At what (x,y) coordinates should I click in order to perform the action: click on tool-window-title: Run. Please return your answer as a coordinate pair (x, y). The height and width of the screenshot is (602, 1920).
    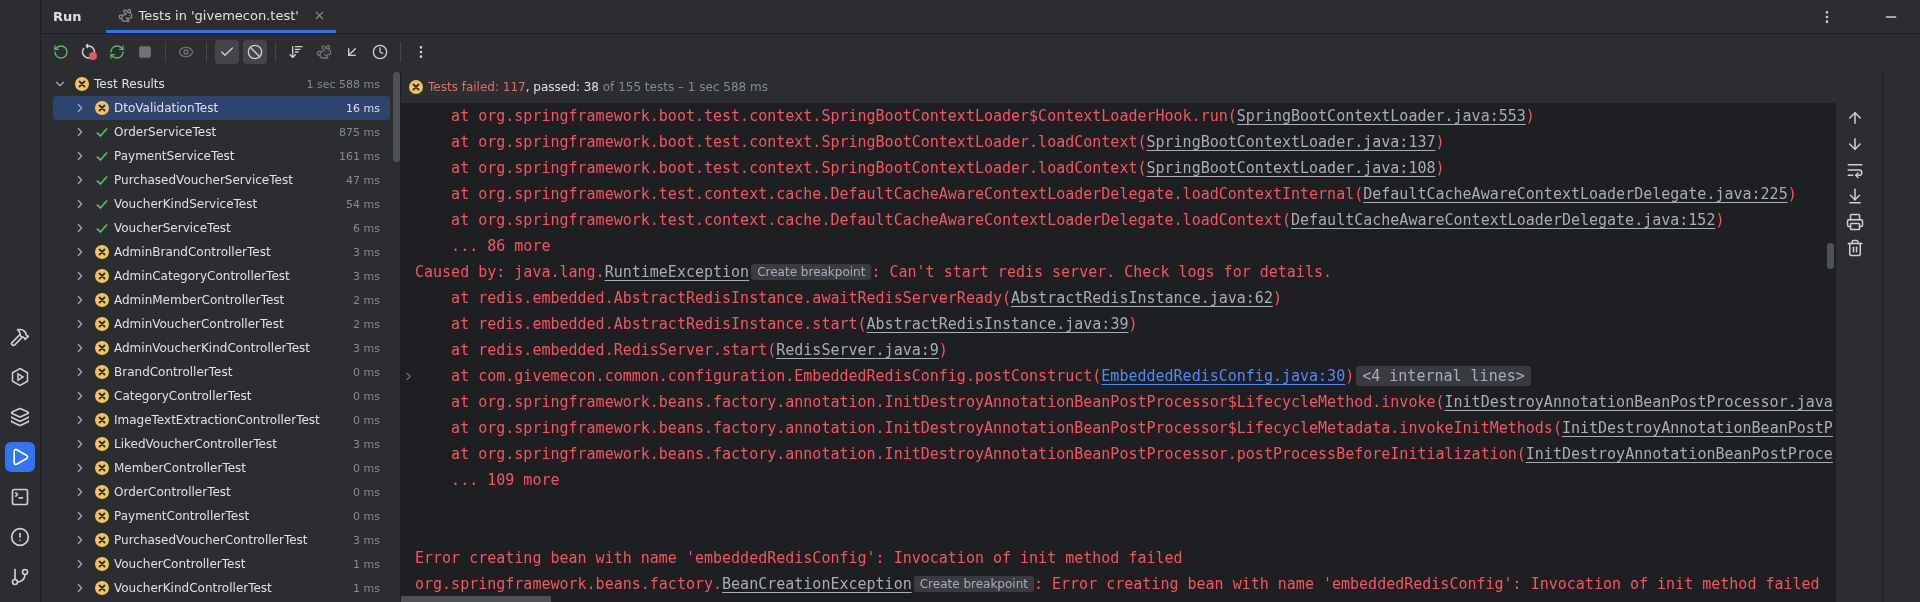
    Looking at the image, I should click on (67, 17).